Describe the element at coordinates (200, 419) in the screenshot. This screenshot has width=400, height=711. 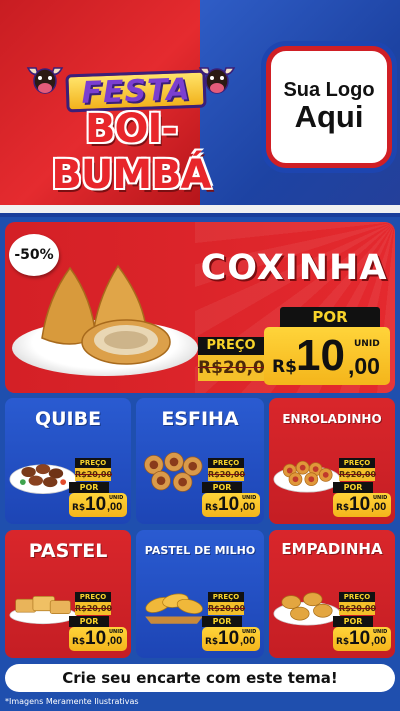
I see `product-name: ESFIHA` at that location.